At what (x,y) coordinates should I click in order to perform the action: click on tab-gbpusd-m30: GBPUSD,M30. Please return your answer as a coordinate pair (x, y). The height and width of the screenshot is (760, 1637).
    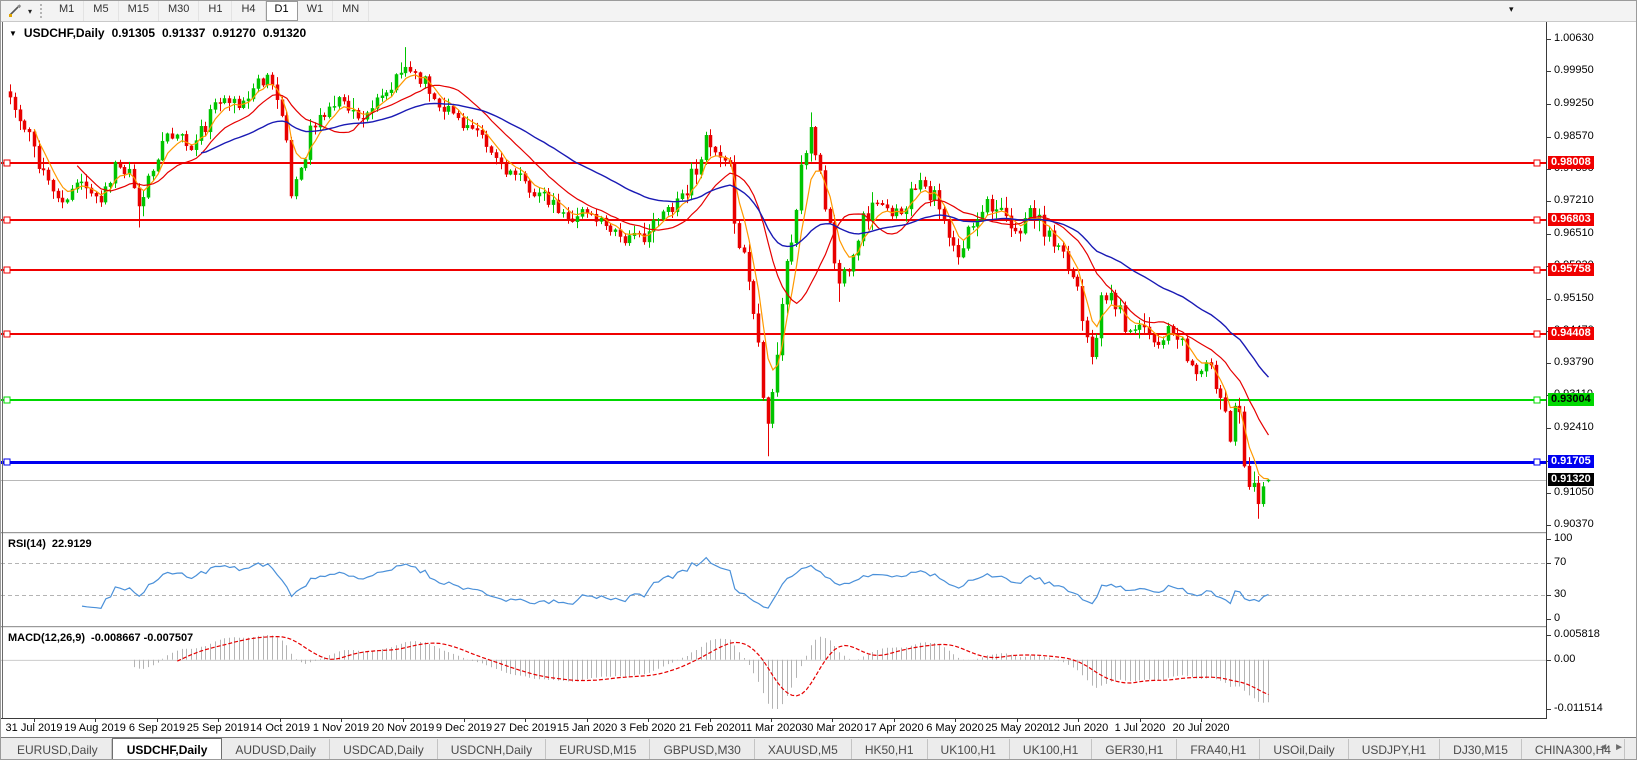
    Looking at the image, I should click on (702, 749).